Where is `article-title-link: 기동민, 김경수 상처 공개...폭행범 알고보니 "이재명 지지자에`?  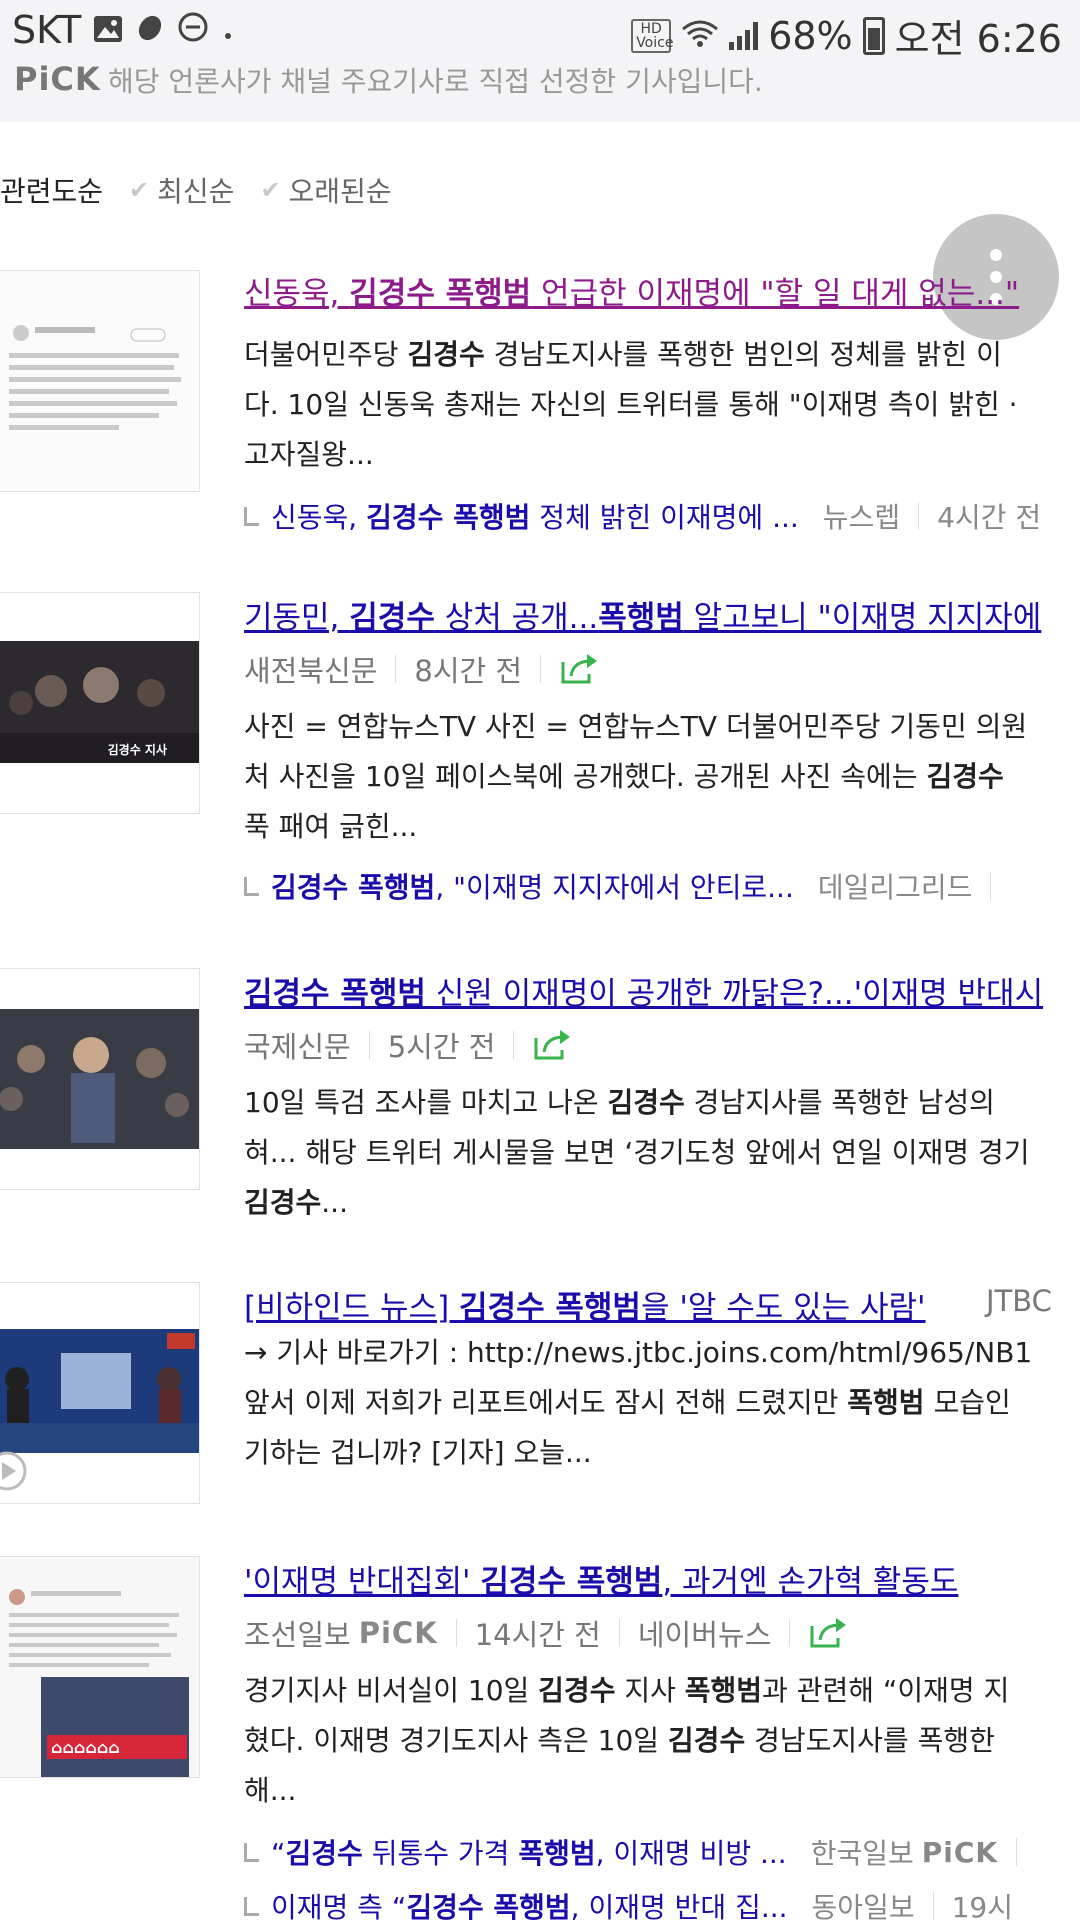
article-title-link: 기동민, 김경수 상처 공개...폭행범 알고보니 "이재명 지지자에 is located at coordinates (642, 614).